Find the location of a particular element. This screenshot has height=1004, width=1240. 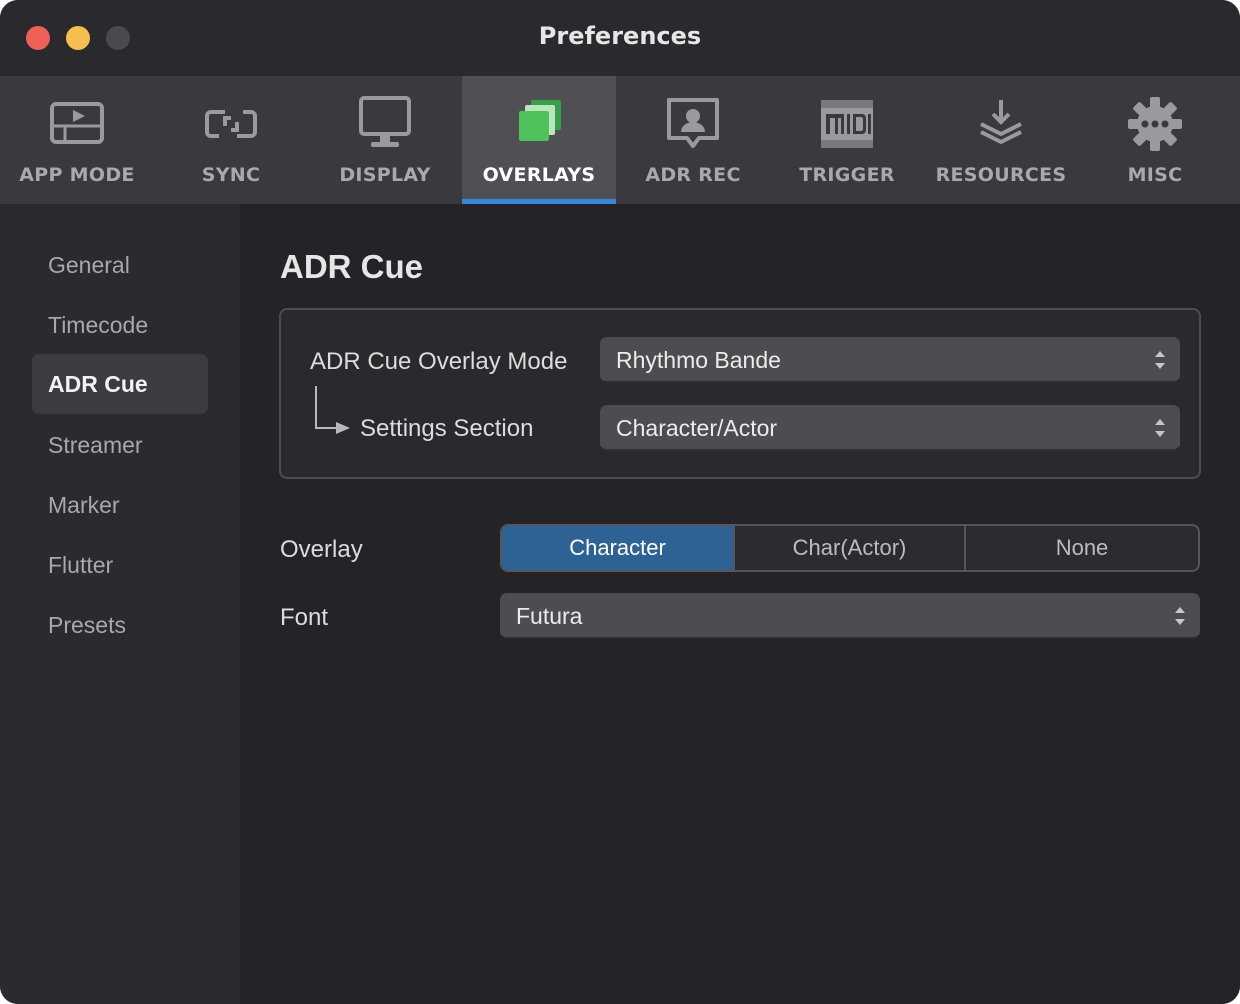

tab-sync: SYNC is located at coordinates (231, 140).